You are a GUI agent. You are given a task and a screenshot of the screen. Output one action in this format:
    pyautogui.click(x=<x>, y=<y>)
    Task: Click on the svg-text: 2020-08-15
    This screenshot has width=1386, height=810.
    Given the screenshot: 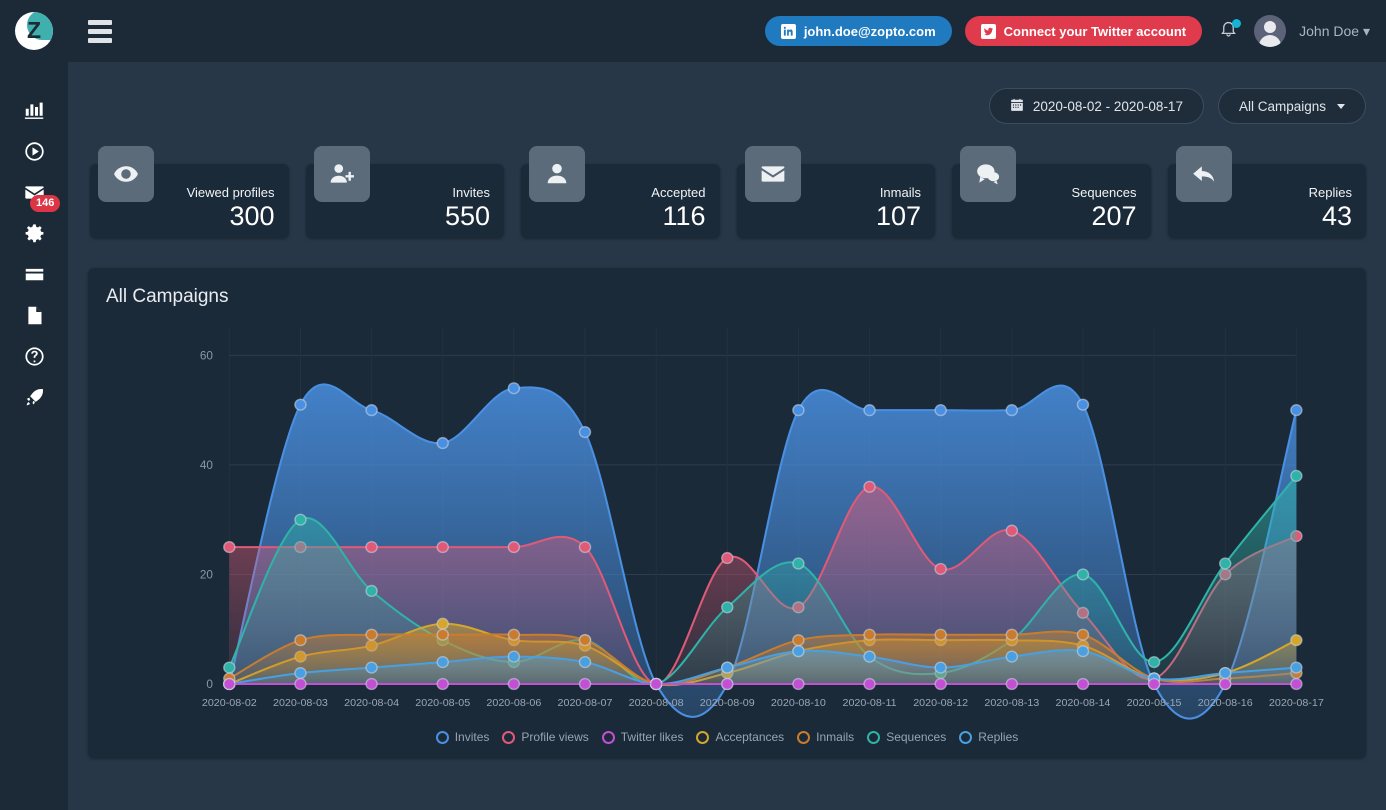 What is the action you would take?
    pyautogui.click(x=1154, y=703)
    